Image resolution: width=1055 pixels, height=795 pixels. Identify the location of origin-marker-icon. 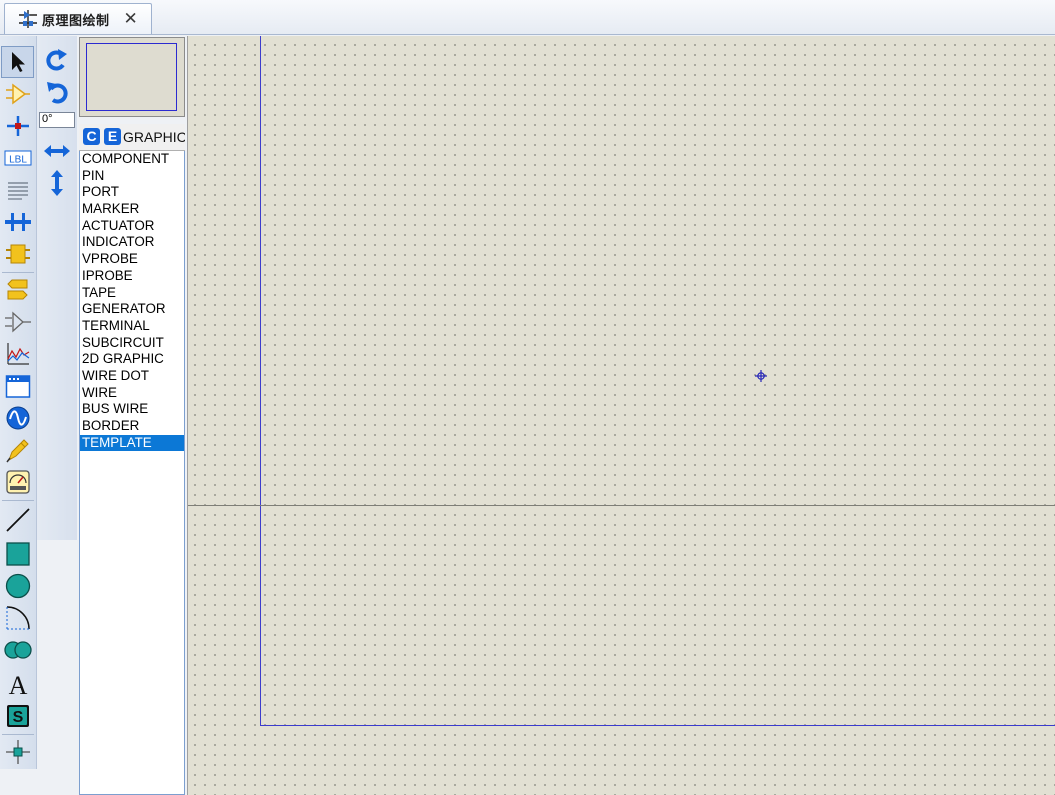
(761, 376).